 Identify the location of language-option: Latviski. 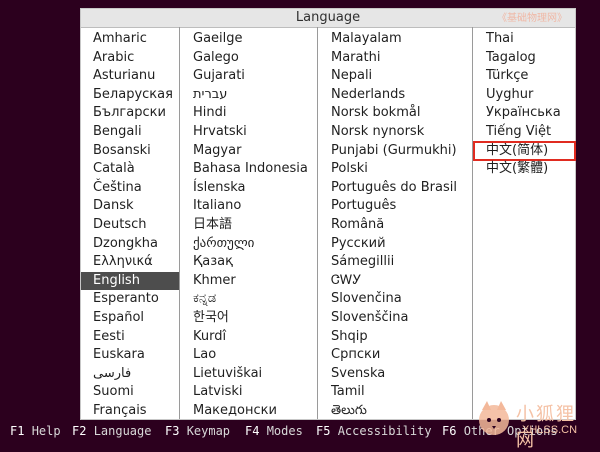
(249, 392).